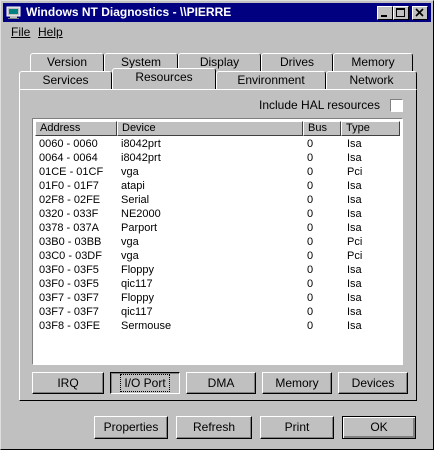 This screenshot has width=434, height=450. I want to click on tab-services: Services, so click(65, 80).